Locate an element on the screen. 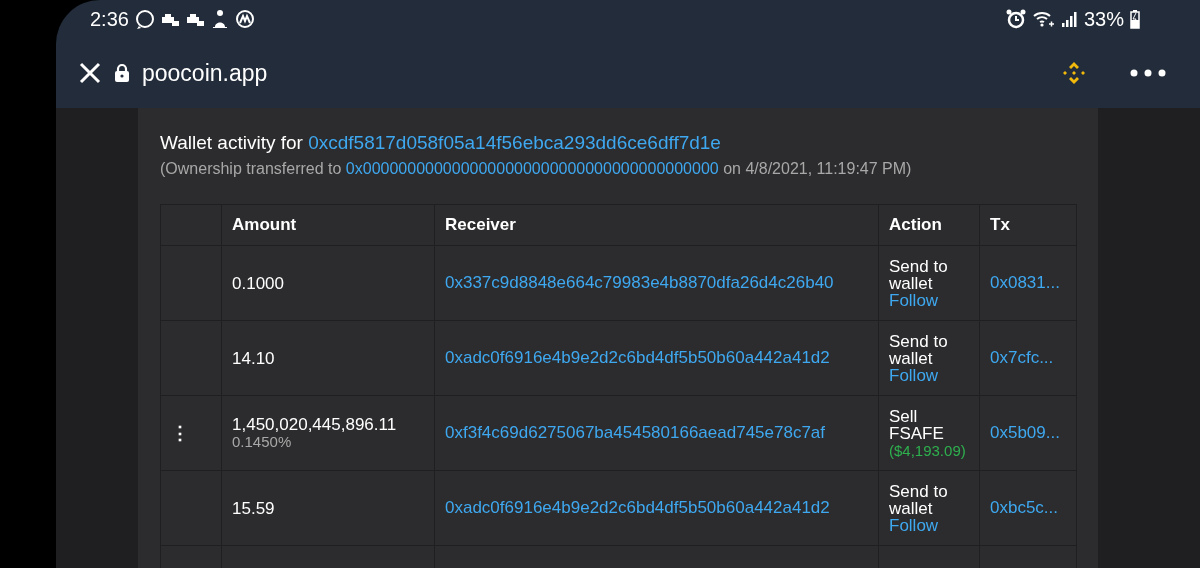 Image resolution: width=1200 pixels, height=568 pixels. alarm-clock-icon is located at coordinates (1015, 19).